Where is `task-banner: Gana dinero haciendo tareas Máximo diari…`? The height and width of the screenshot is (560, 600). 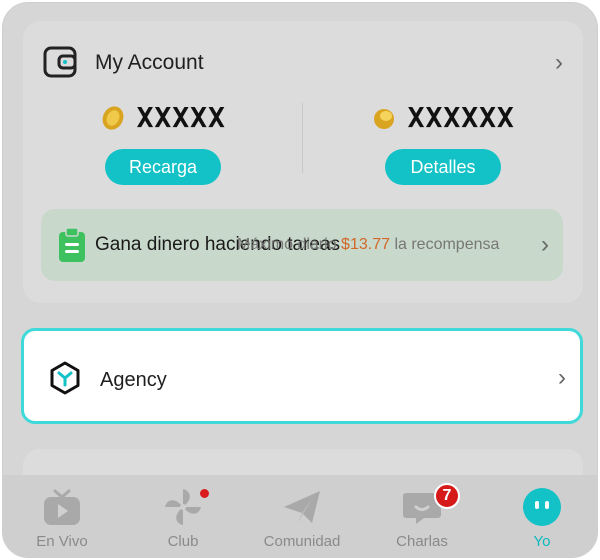 task-banner: Gana dinero haciendo tareas Máximo diari… is located at coordinates (302, 245).